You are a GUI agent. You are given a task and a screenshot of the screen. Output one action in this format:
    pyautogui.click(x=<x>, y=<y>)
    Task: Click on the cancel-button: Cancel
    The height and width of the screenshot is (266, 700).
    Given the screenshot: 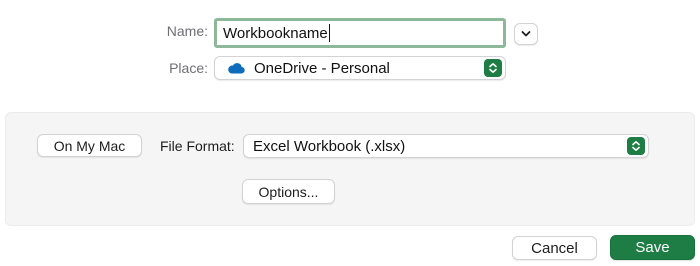 What is the action you would take?
    pyautogui.click(x=554, y=248)
    